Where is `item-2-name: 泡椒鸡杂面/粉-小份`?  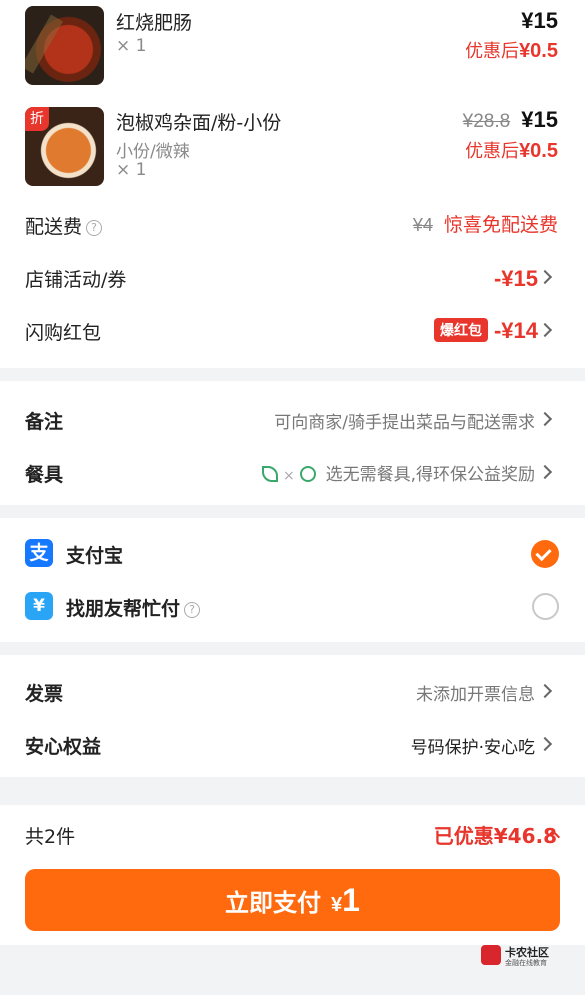
item-2-name: 泡椒鸡杂面/粉-小份 is located at coordinates (199, 123).